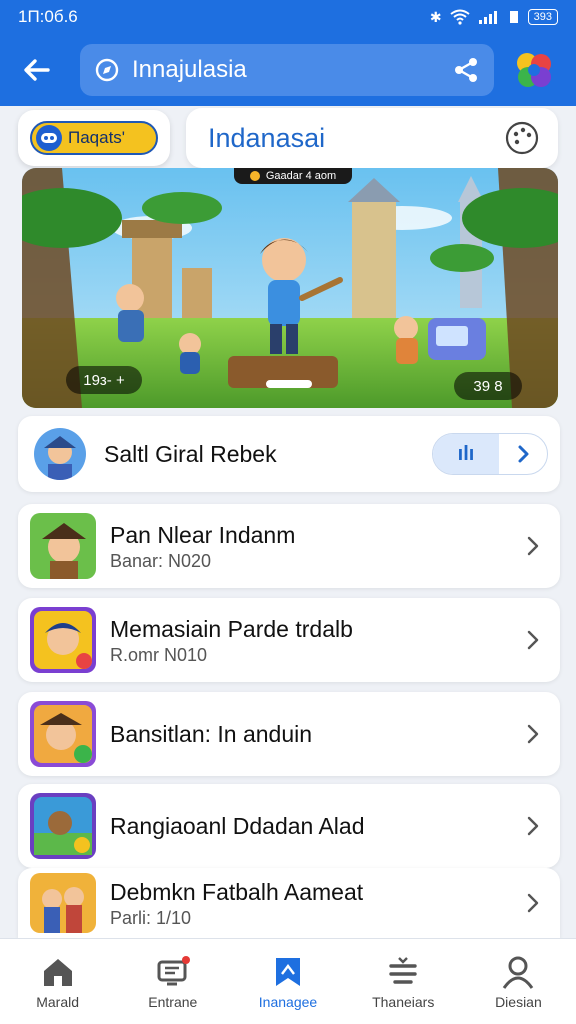  What do you see at coordinates (104, 380) in the screenshot?
I see `banner-left-badge: 19з- +` at bounding box center [104, 380].